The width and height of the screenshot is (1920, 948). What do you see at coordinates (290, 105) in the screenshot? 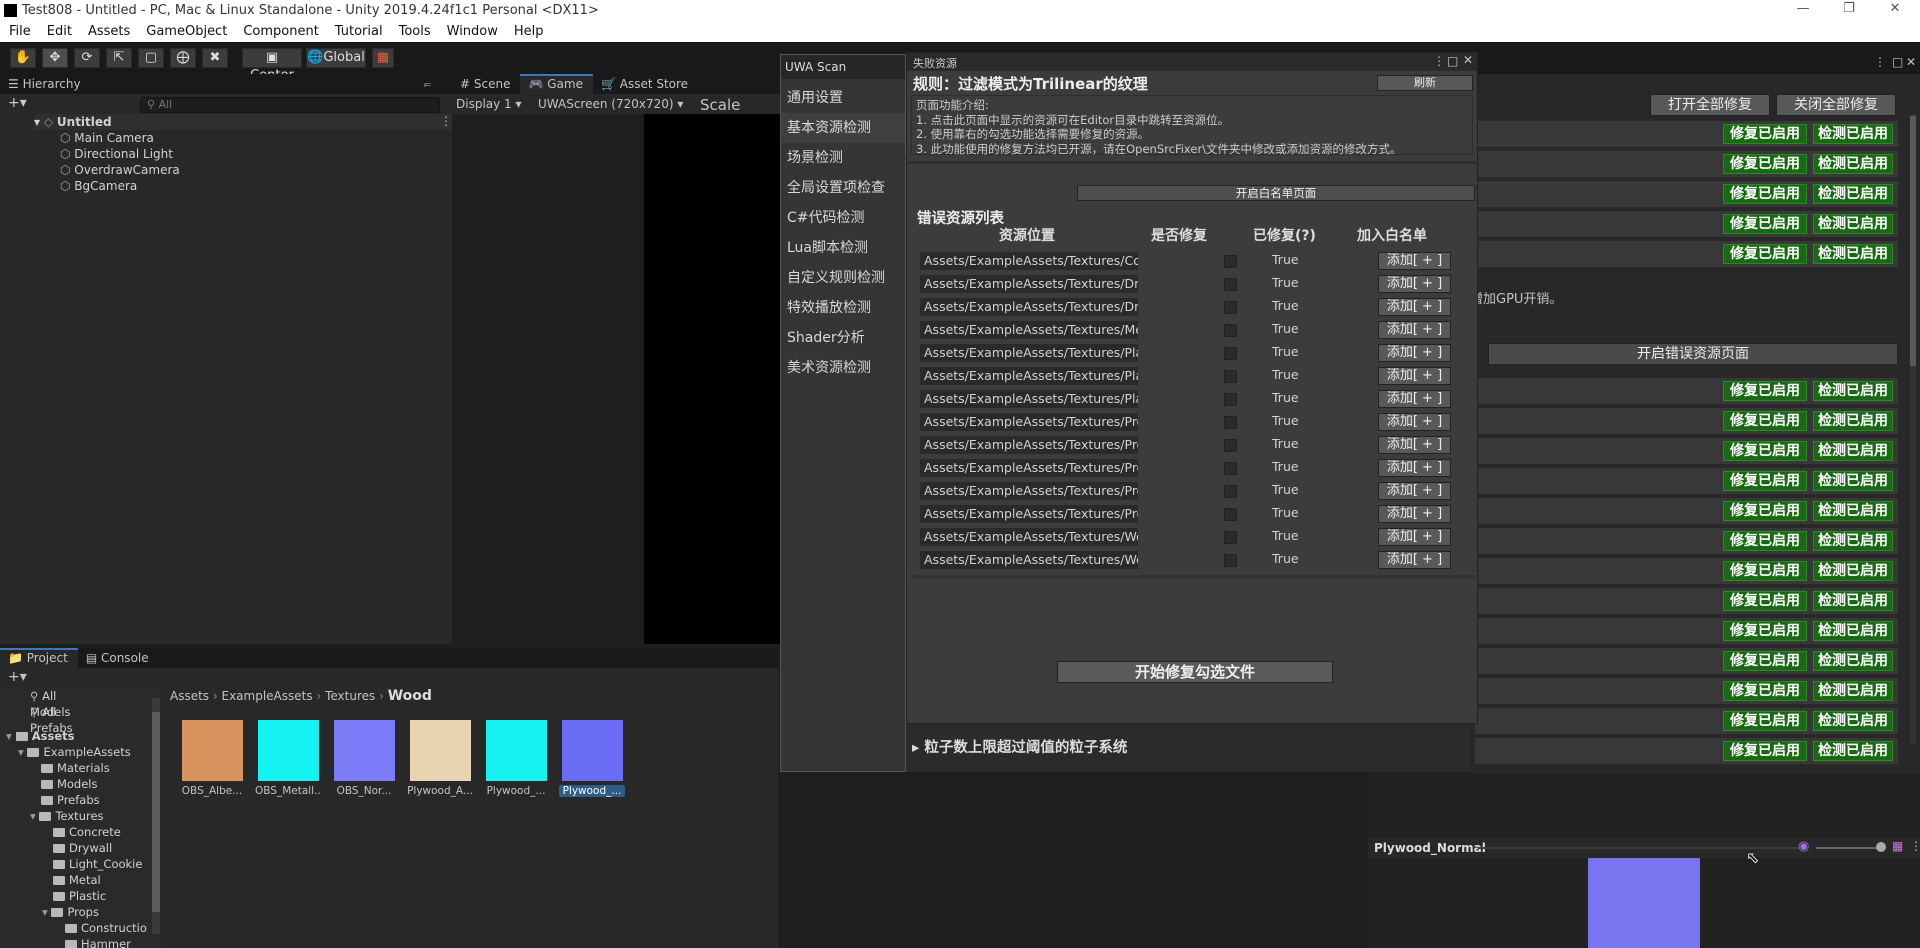
I see `hierarchy-search-input: ⚲ All` at bounding box center [290, 105].